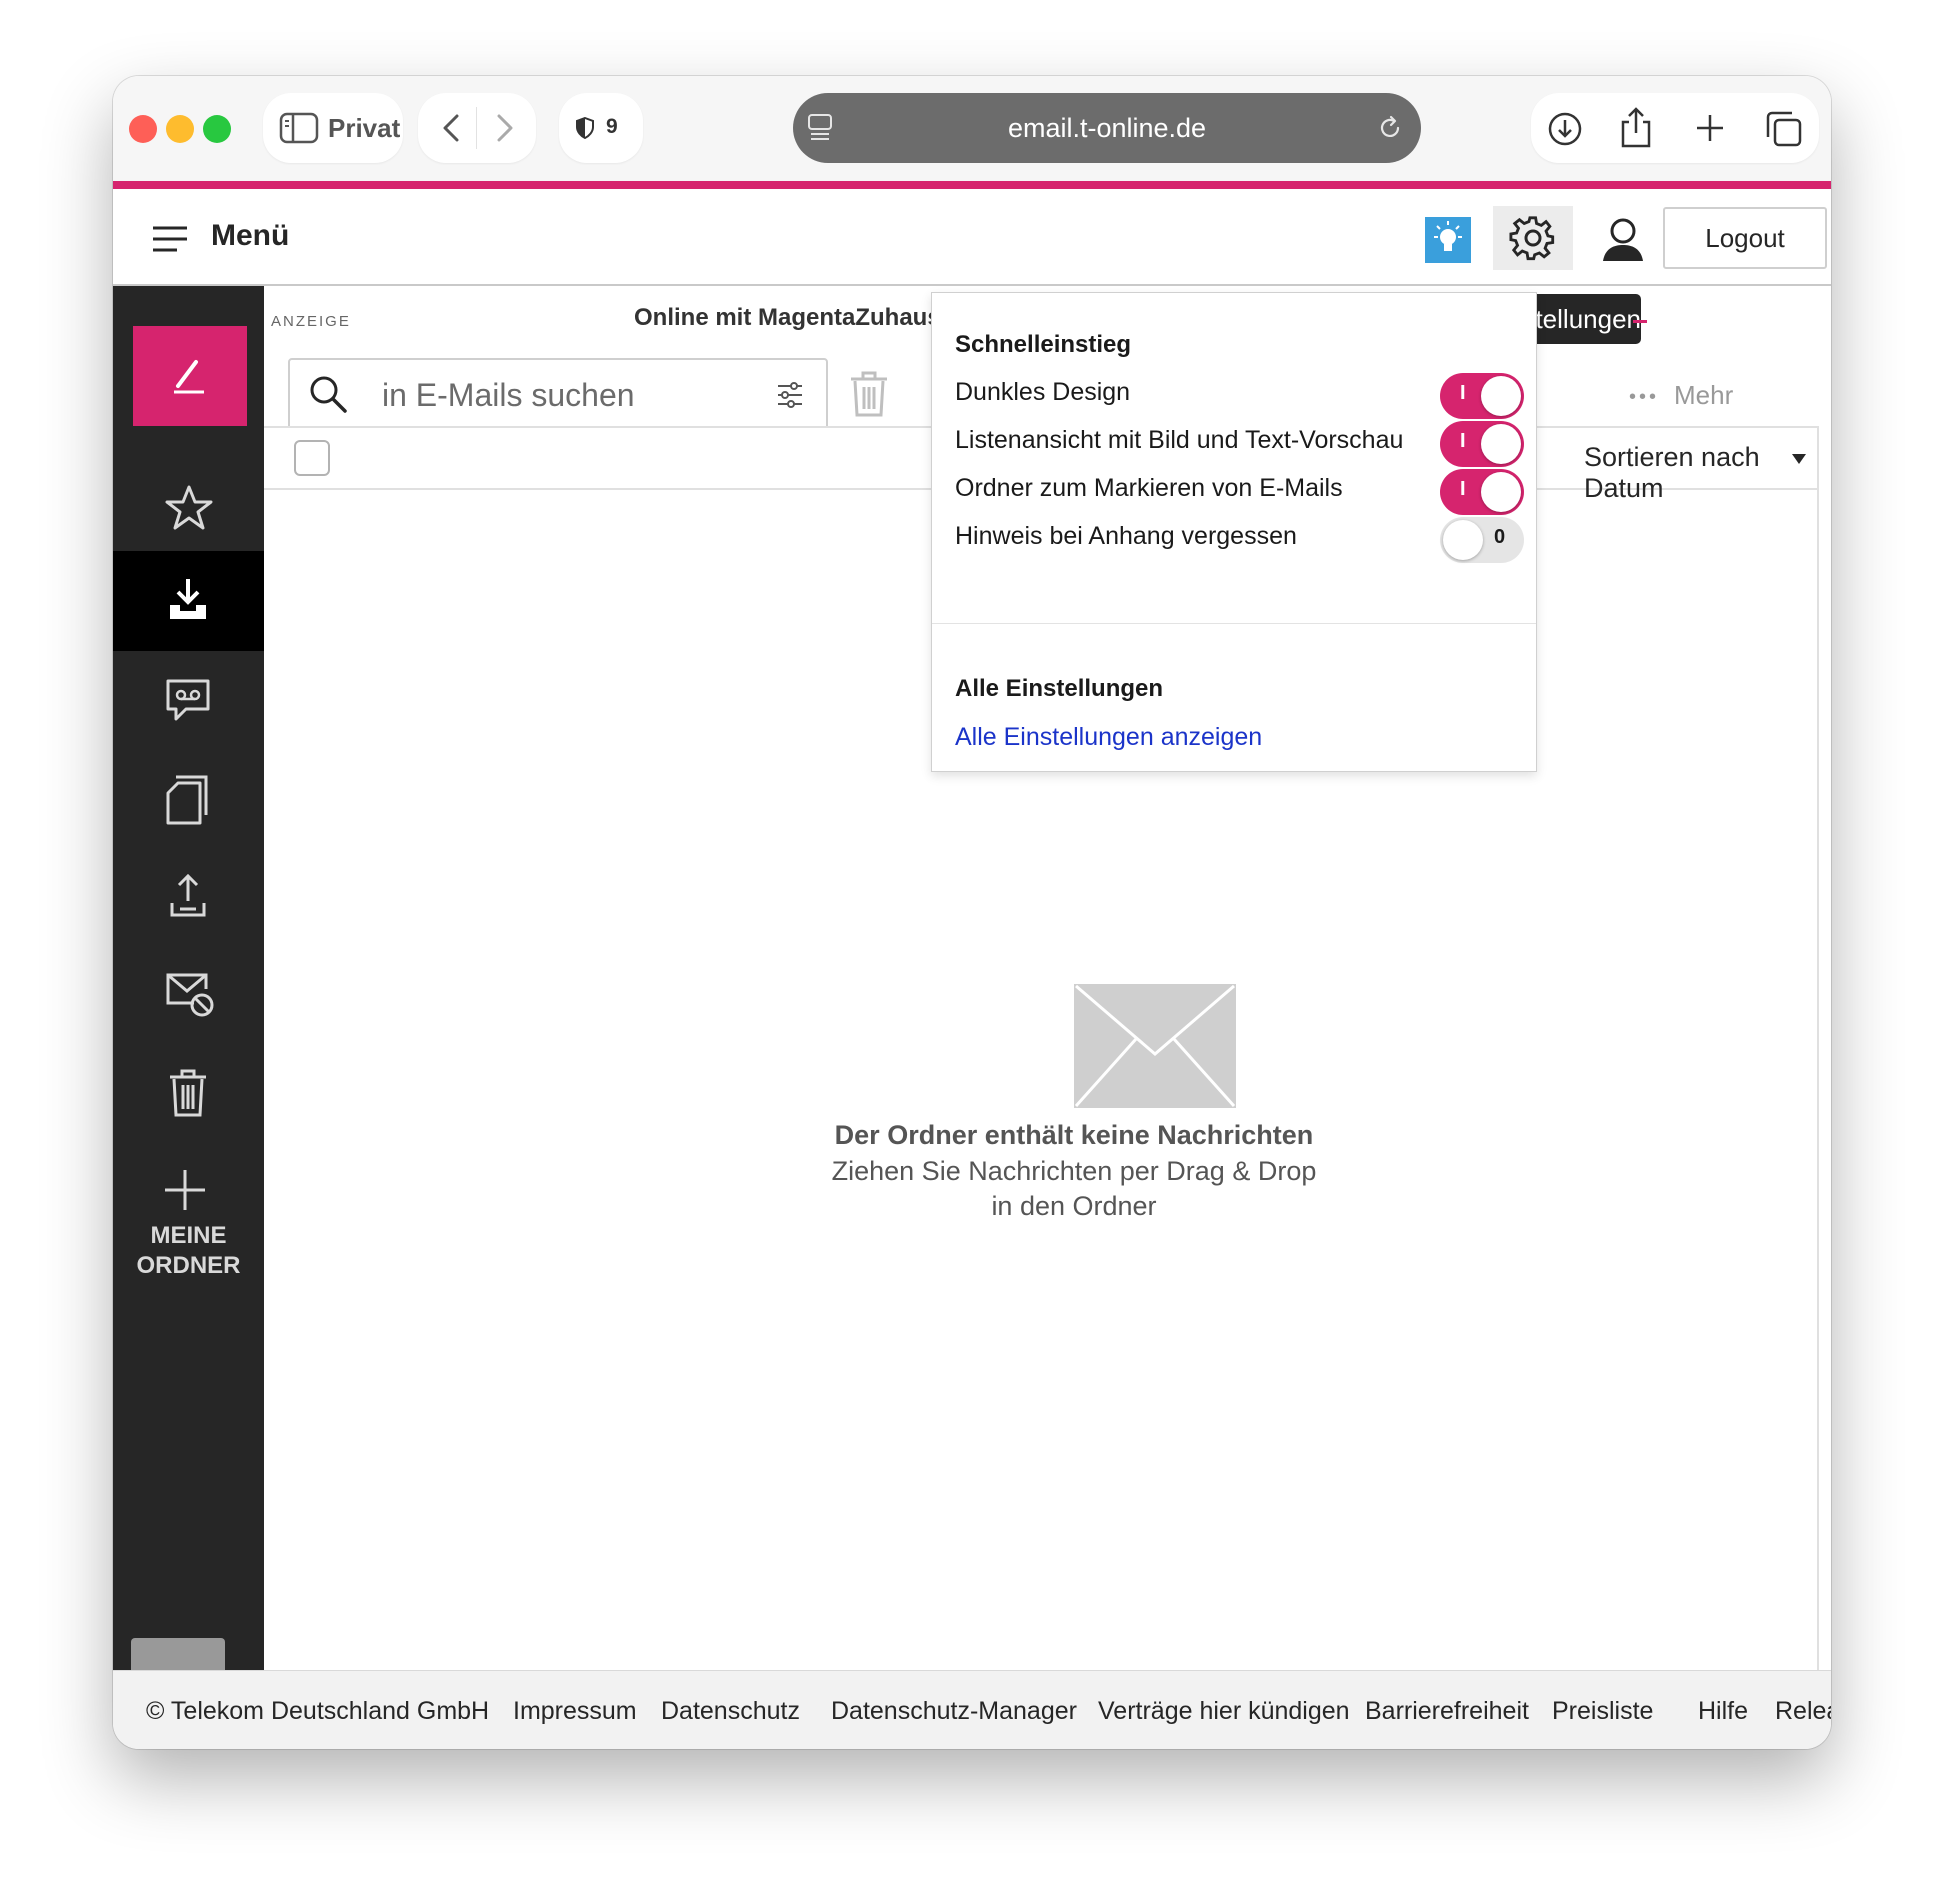  What do you see at coordinates (612, 126) in the screenshot?
I see `tracker-count: 9` at bounding box center [612, 126].